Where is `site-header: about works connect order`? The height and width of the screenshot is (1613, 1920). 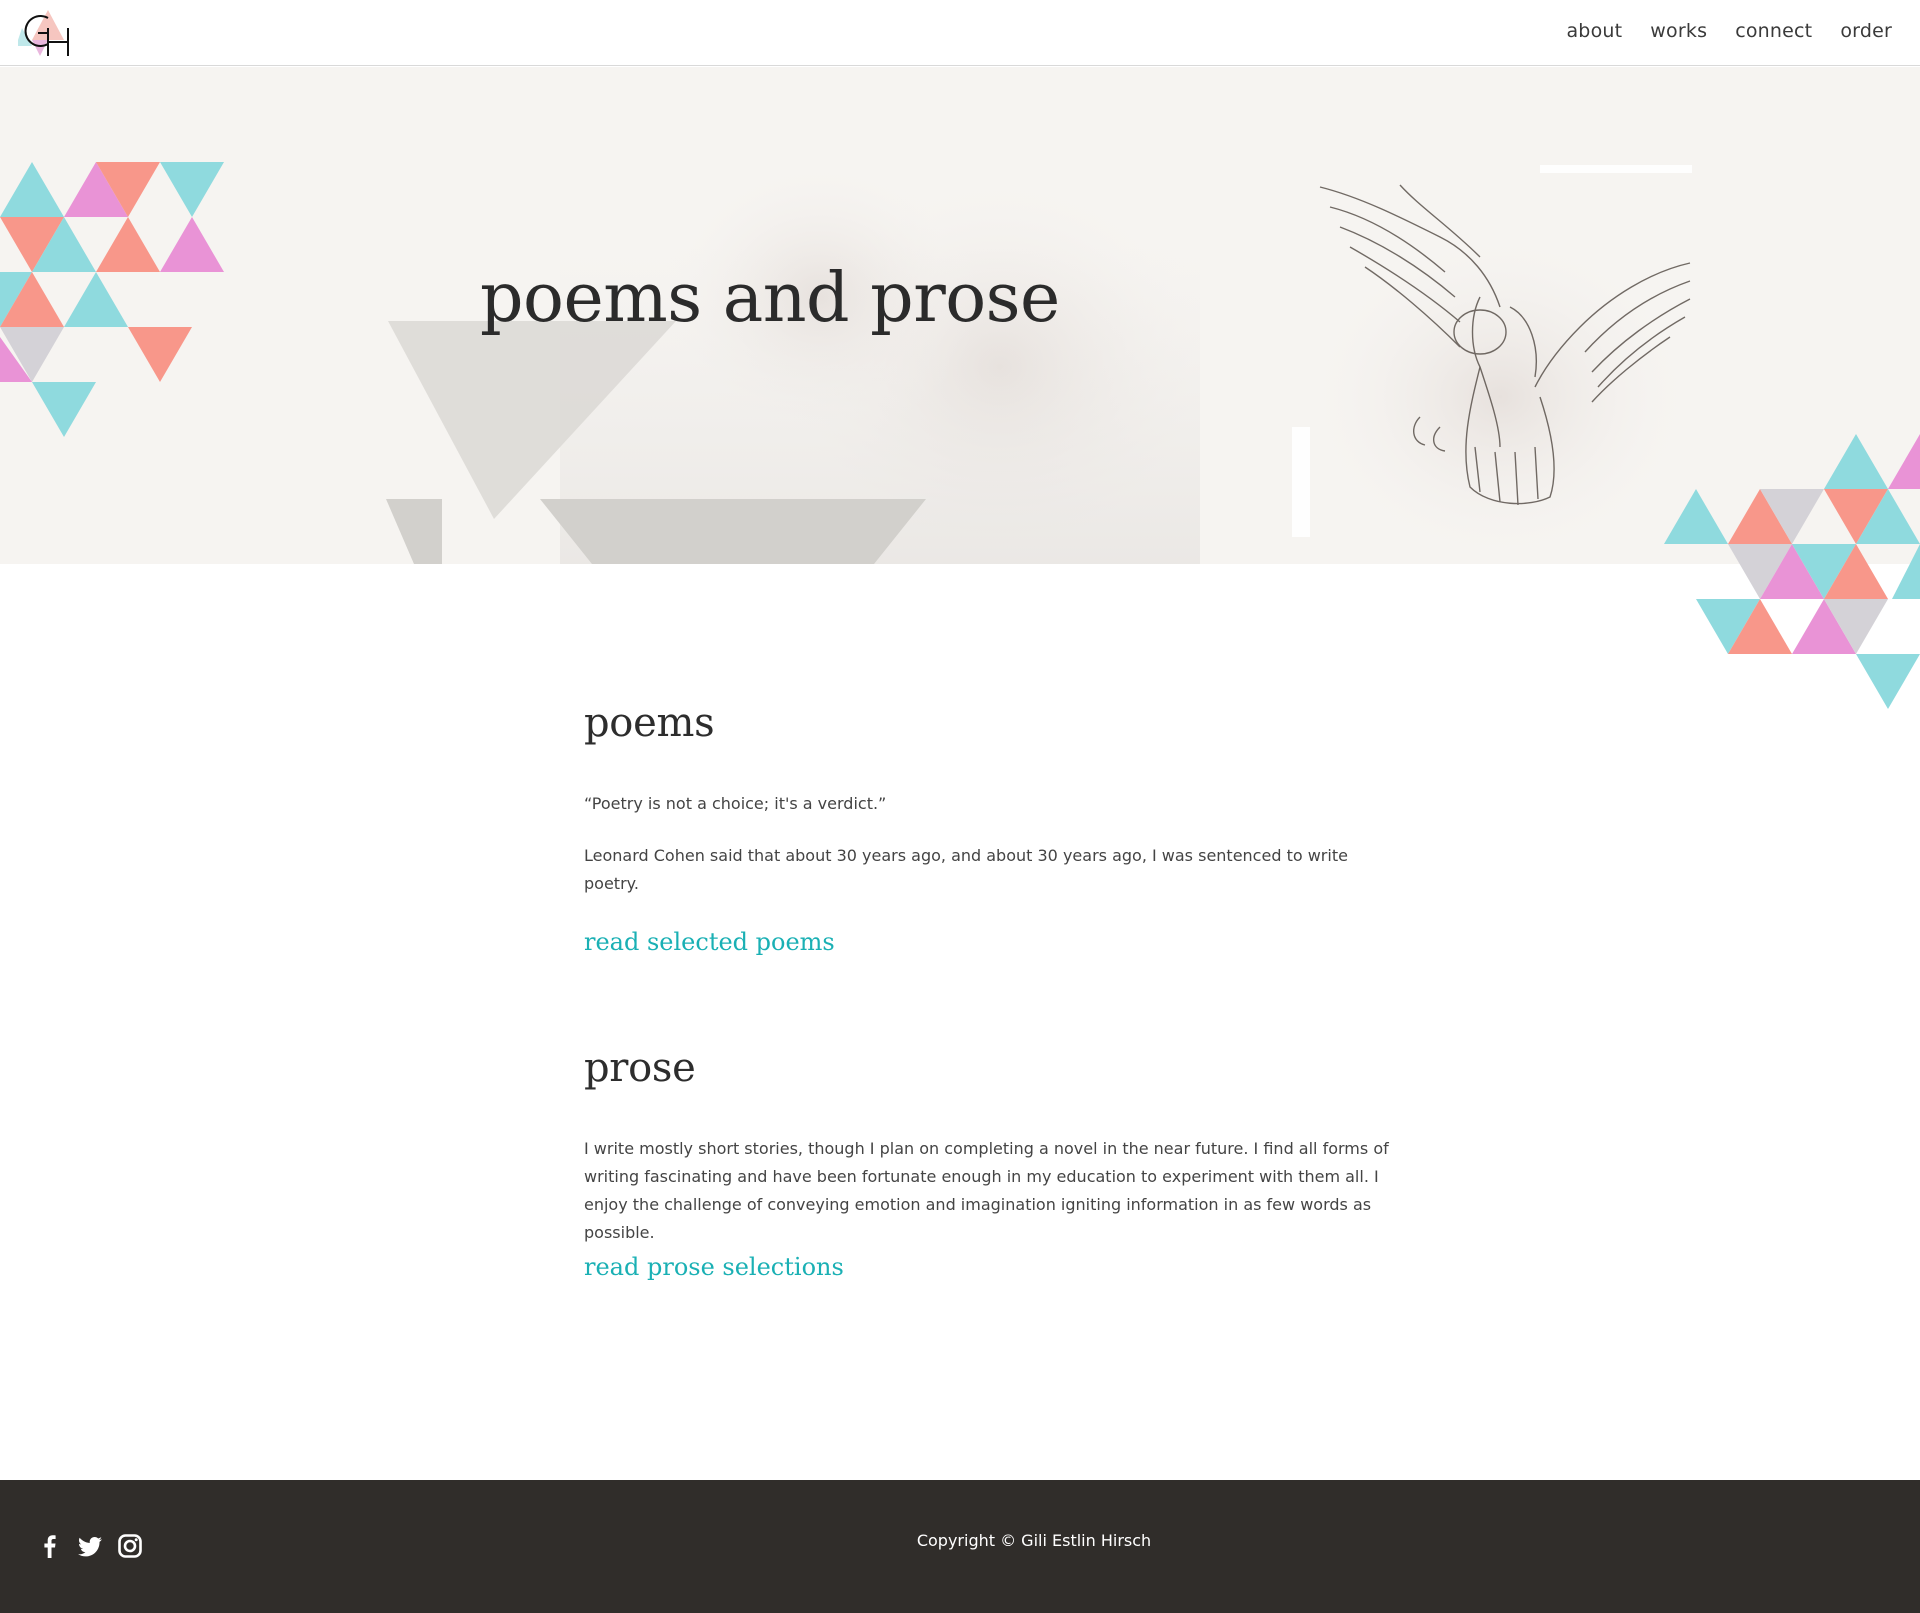 site-header: about works connect order is located at coordinates (960, 33).